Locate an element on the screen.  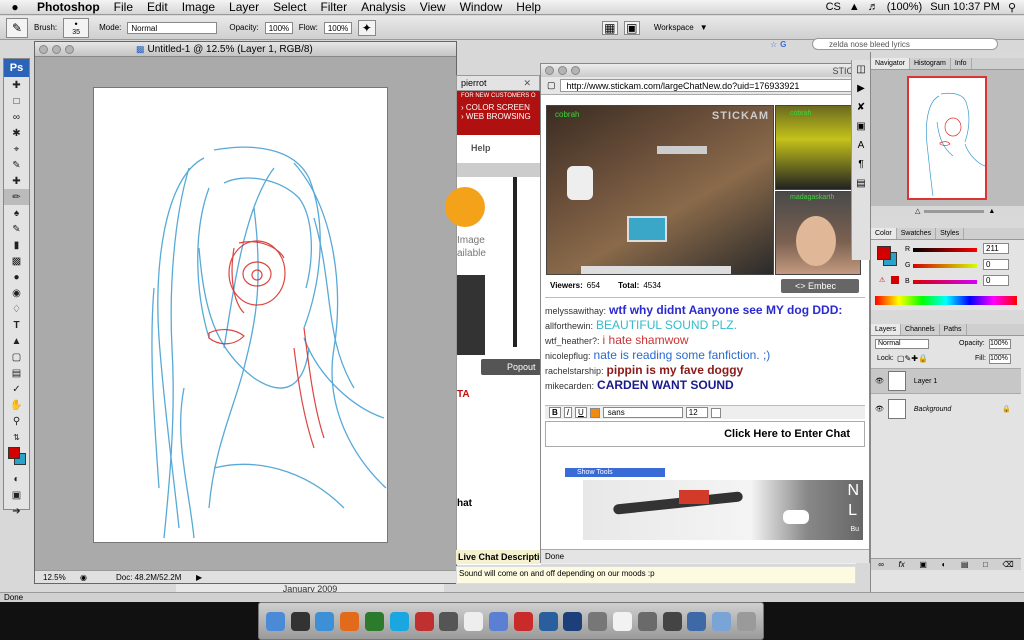
ps-badge: Ps is located at coordinates (16, 68).